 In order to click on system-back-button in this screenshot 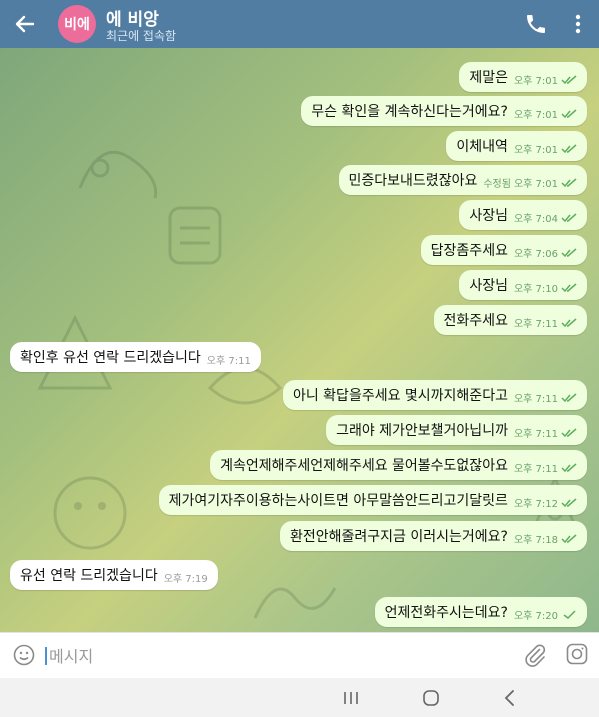, I will do `click(510, 698)`.